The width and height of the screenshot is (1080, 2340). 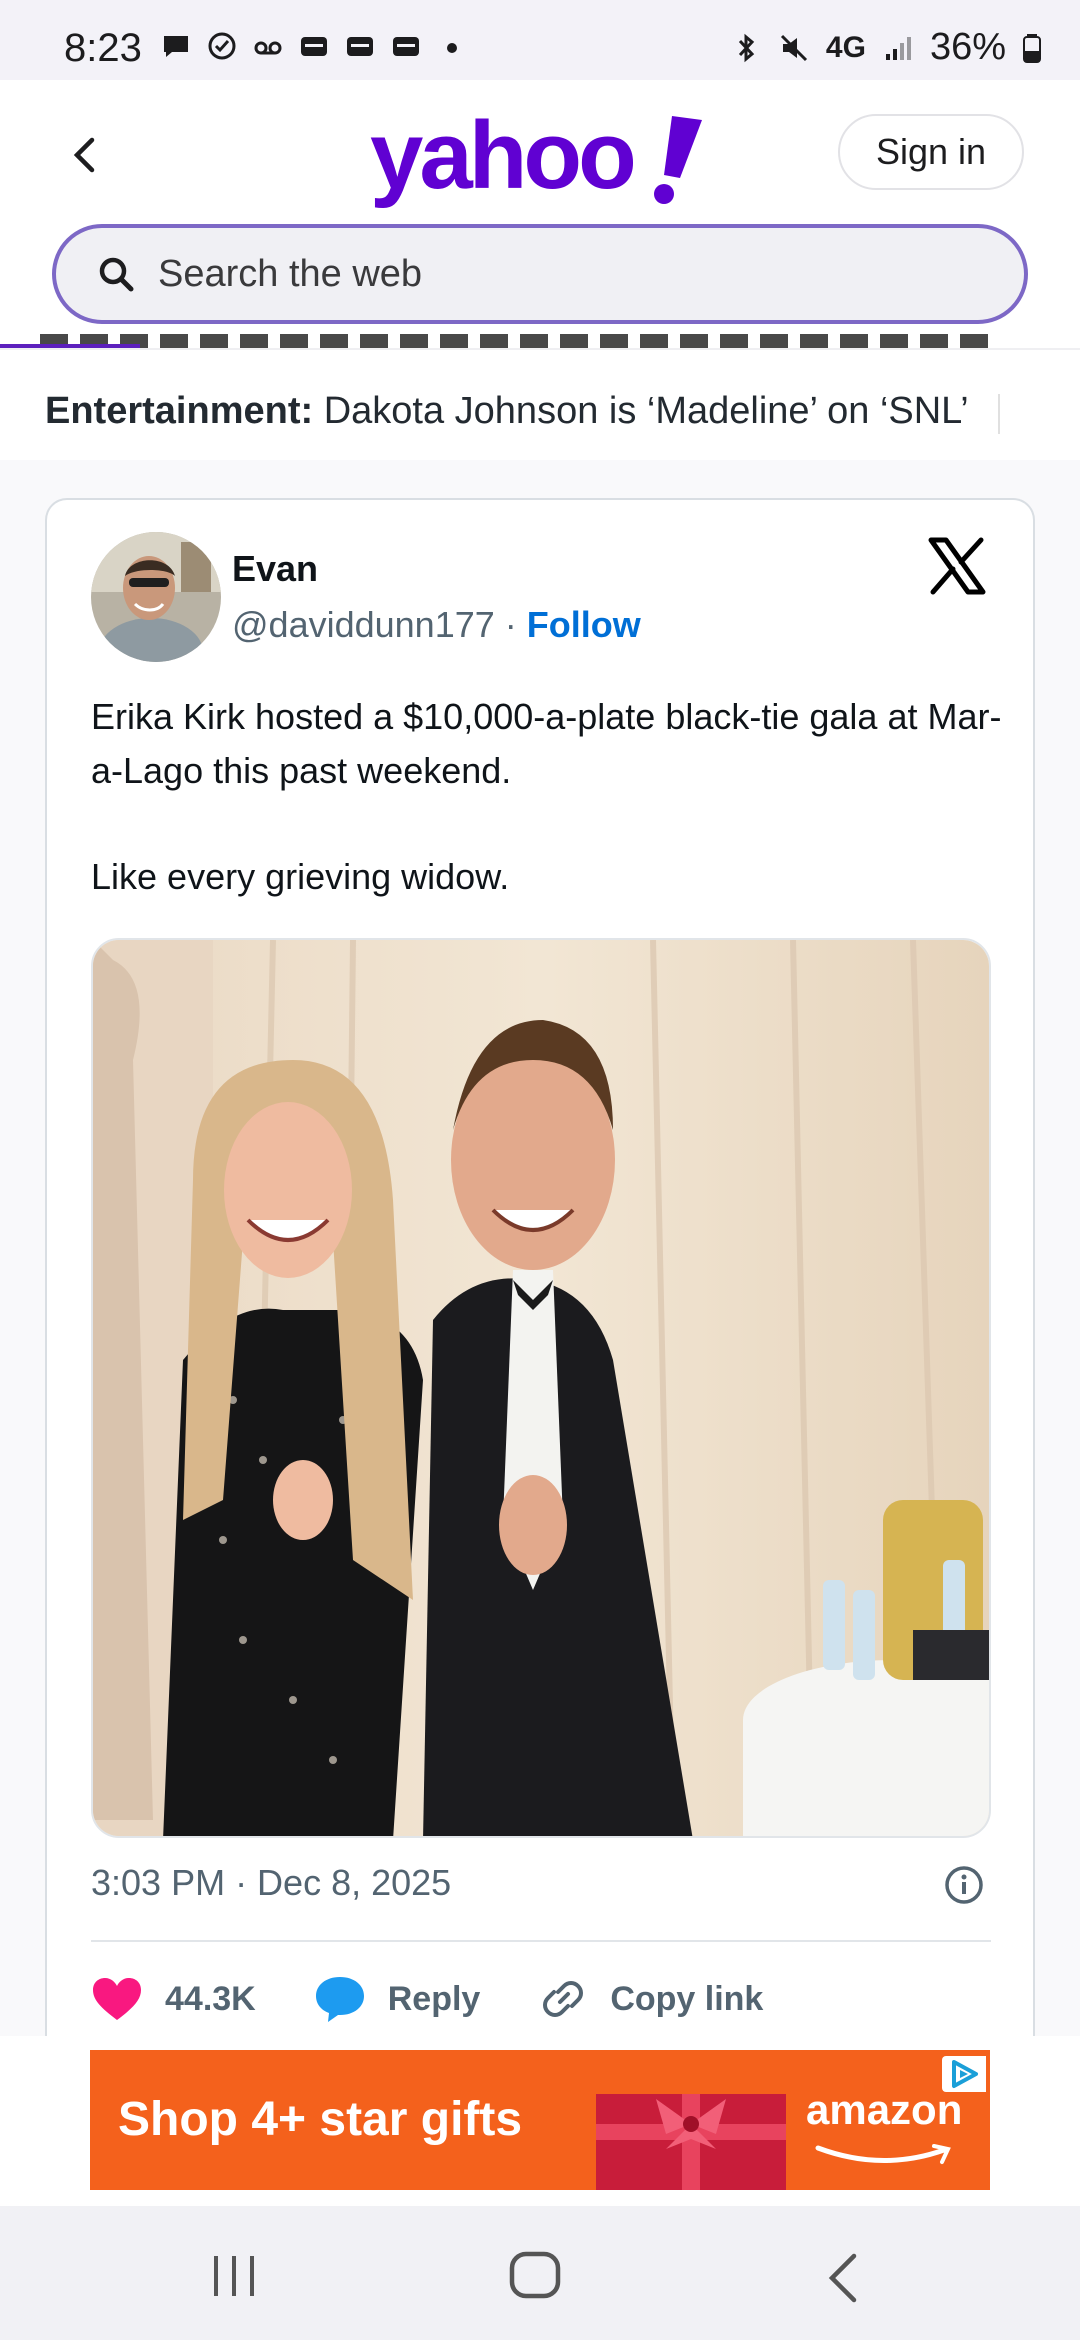 I want to click on ad-headline: Shop 4+ star gifts, so click(x=320, y=2119).